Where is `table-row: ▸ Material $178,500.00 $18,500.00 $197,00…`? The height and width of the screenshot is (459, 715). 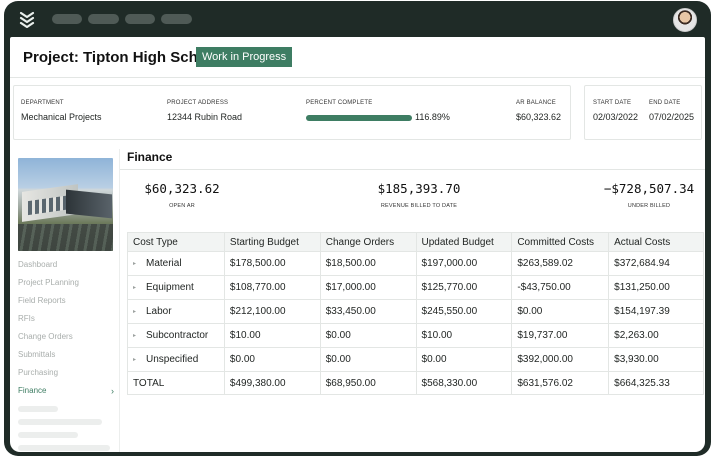 table-row: ▸ Material $178,500.00 $18,500.00 $197,00… is located at coordinates (415, 263).